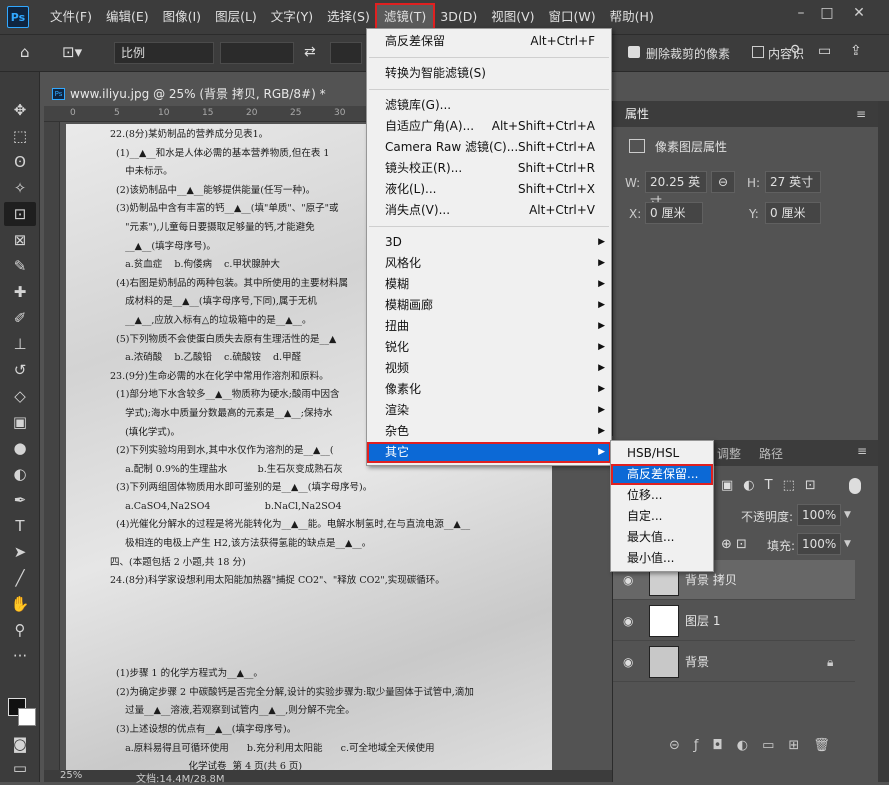 The image size is (889, 785). Describe the element at coordinates (20, 500) in the screenshot. I see `pen-tool-icon: ✒` at that location.